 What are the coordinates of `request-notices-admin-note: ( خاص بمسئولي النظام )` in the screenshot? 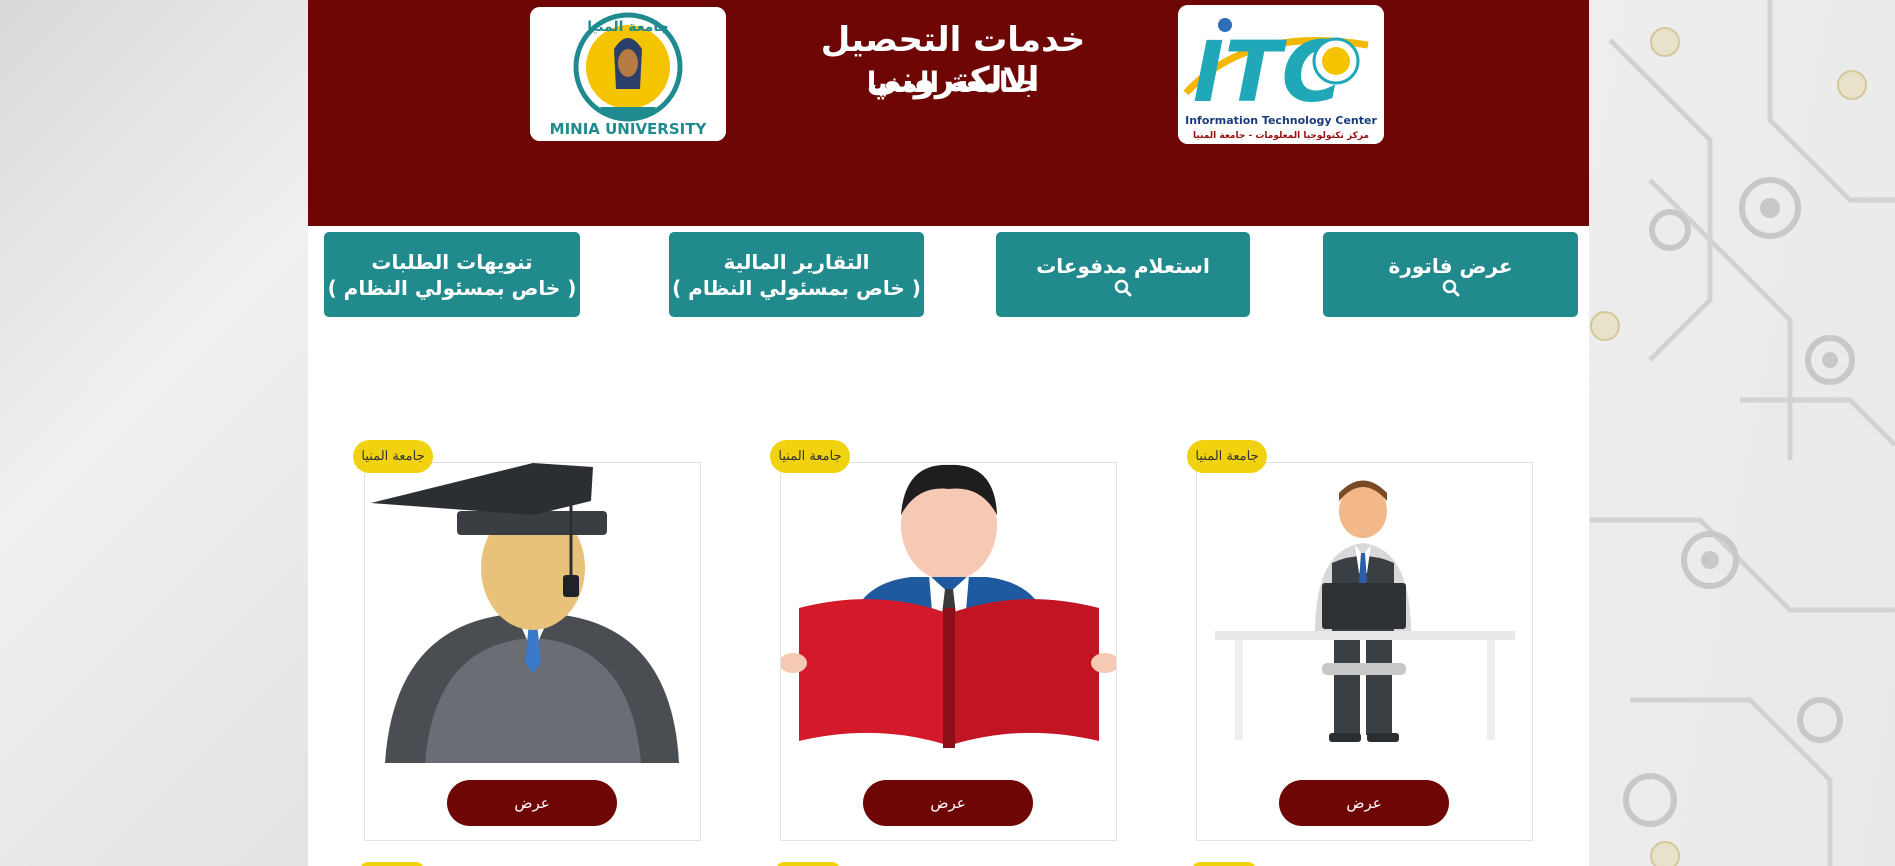 It's located at (452, 287).